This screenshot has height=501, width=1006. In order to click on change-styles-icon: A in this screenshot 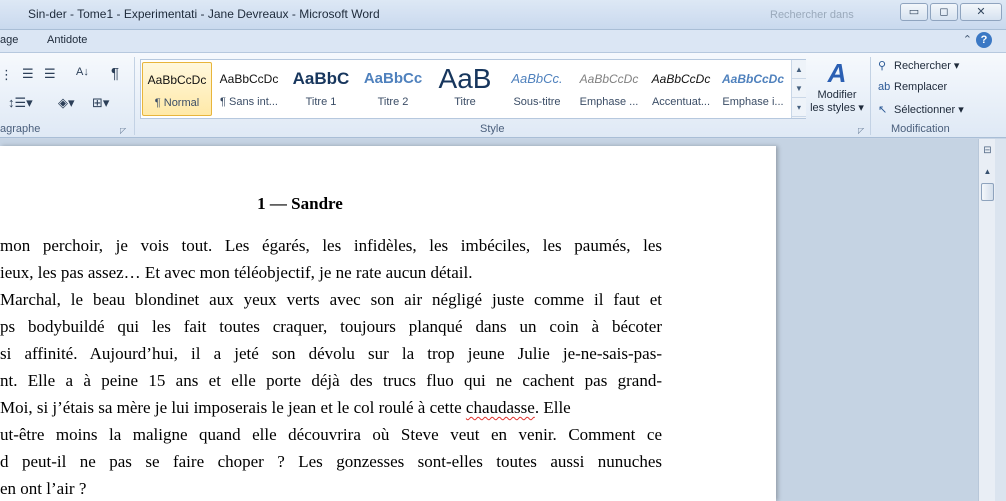, I will do `click(837, 73)`.